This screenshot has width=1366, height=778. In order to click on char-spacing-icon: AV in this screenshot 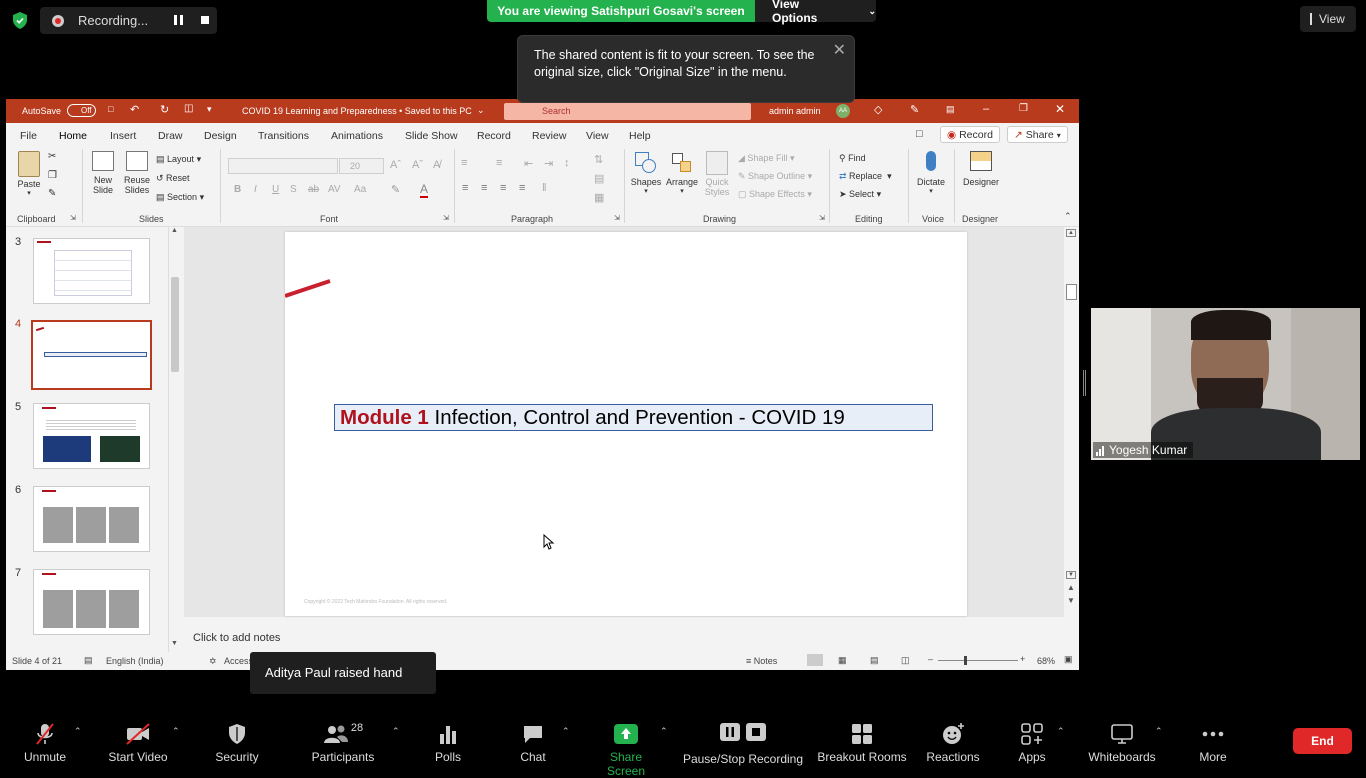, I will do `click(334, 189)`.